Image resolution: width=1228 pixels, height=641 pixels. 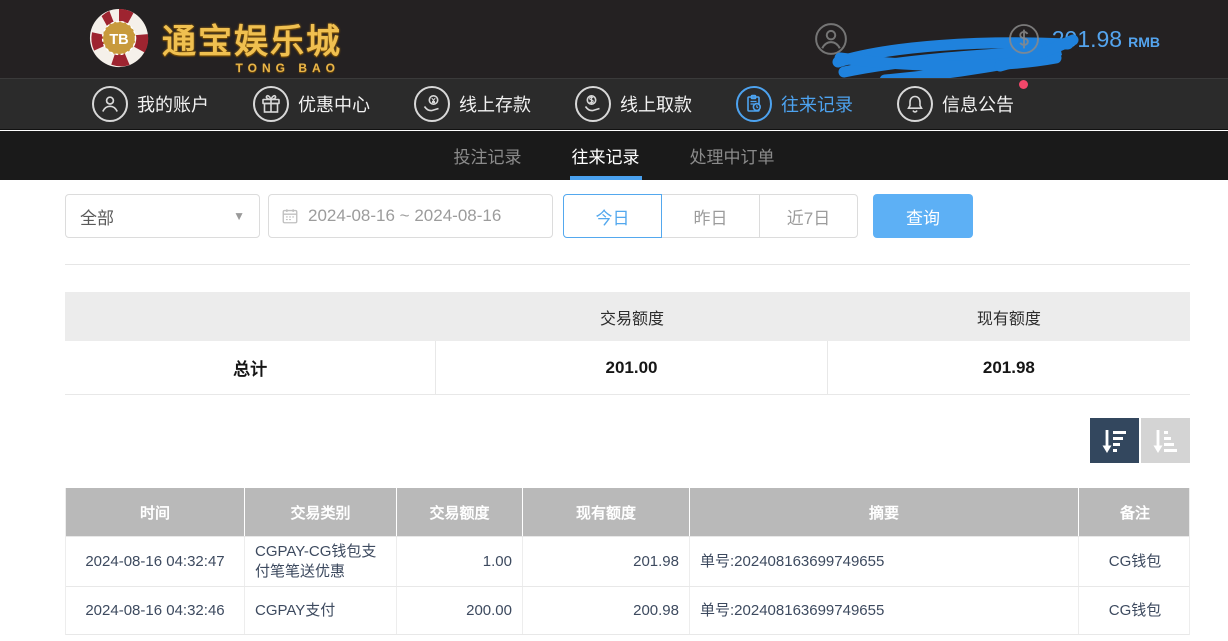 I want to click on section-divider, so click(x=627, y=264).